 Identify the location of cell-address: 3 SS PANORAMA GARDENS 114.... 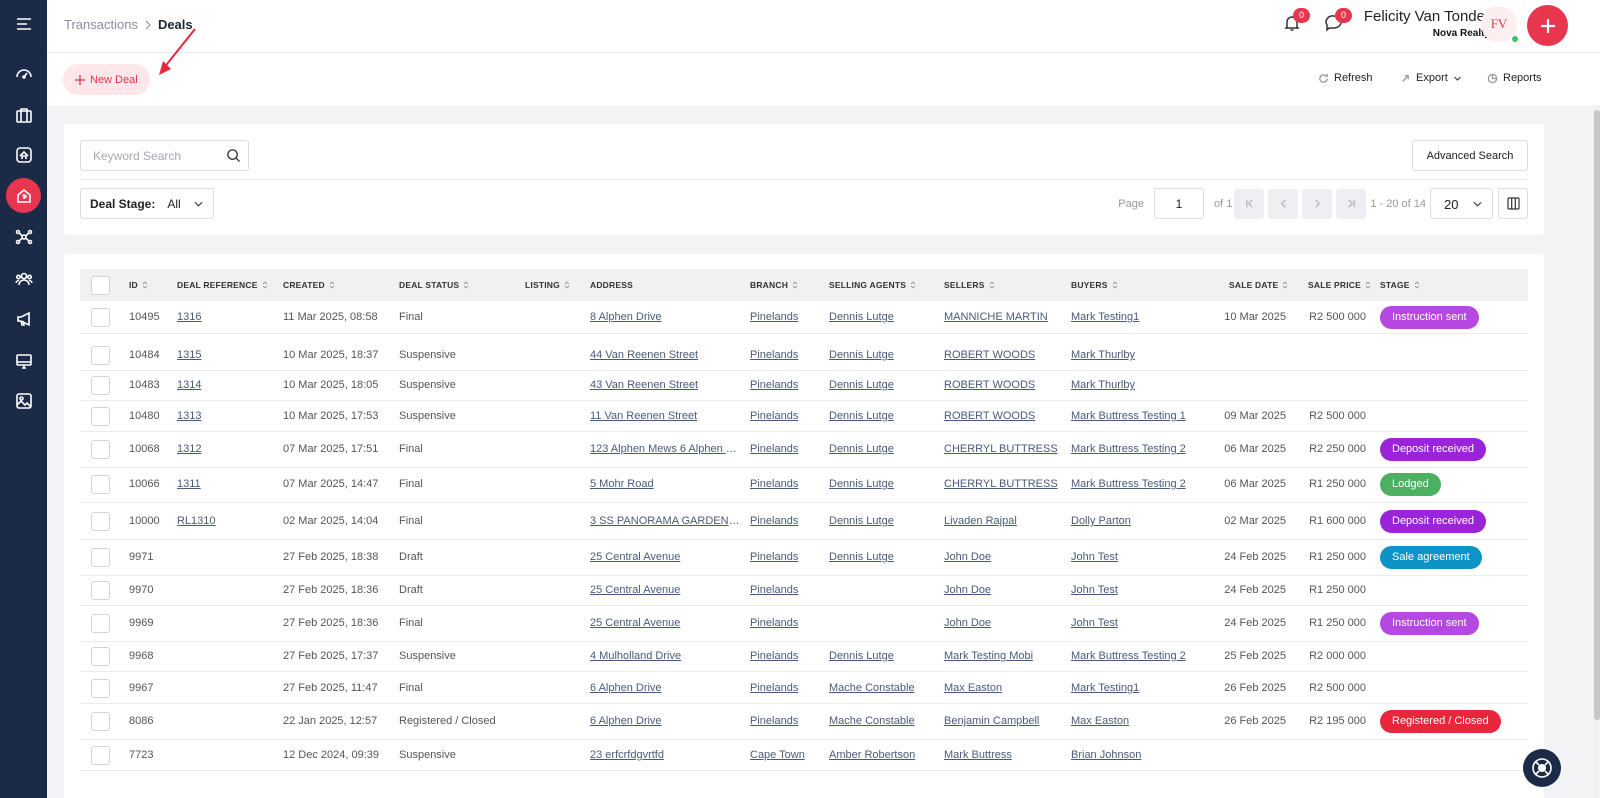
(665, 521).